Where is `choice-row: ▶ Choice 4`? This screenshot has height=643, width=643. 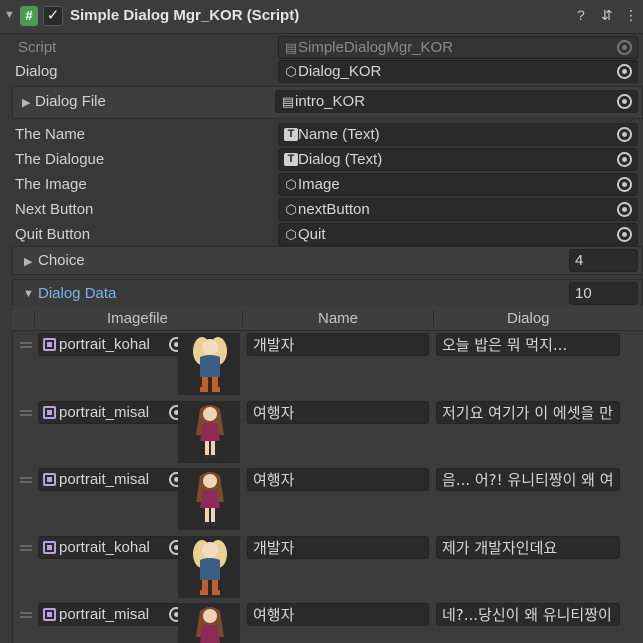
choice-row: ▶ Choice 4 is located at coordinates (321, 261).